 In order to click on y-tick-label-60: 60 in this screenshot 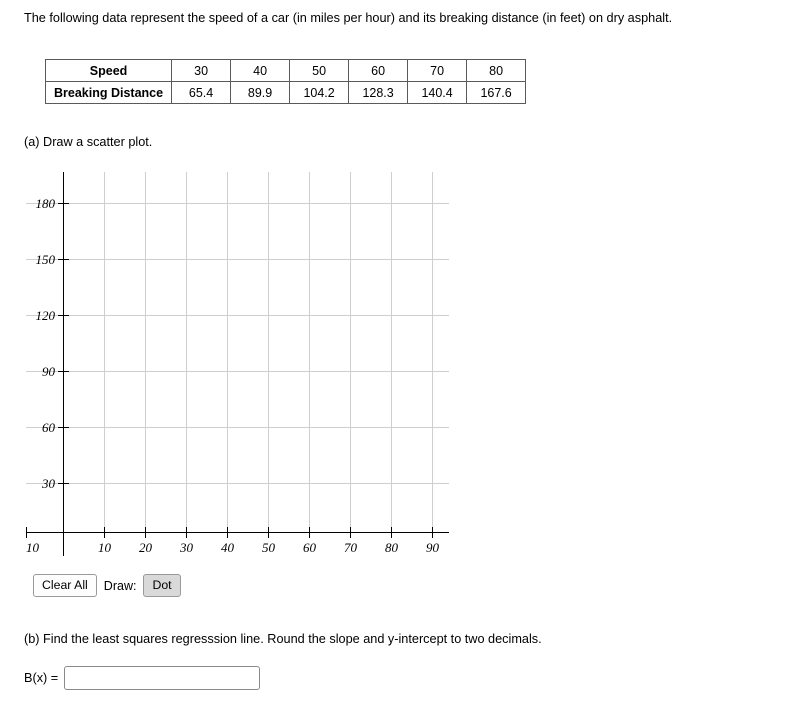, I will do `click(49, 427)`.